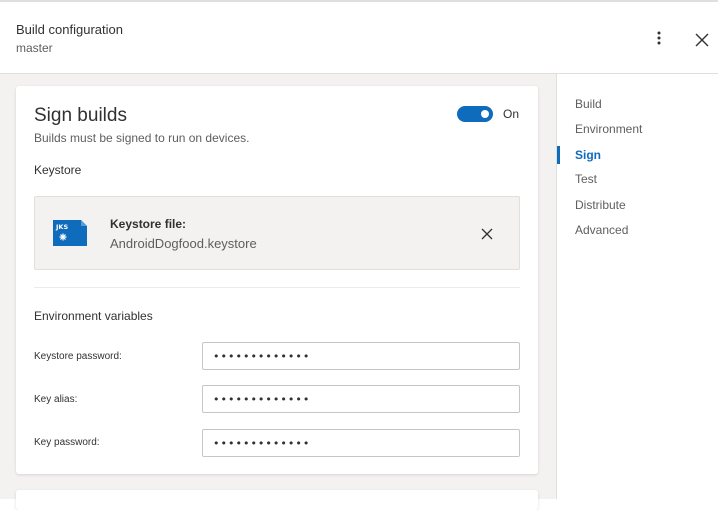 The height and width of the screenshot is (510, 718). I want to click on keystore-filename: AndroidDogfood.keystore, so click(183, 243).